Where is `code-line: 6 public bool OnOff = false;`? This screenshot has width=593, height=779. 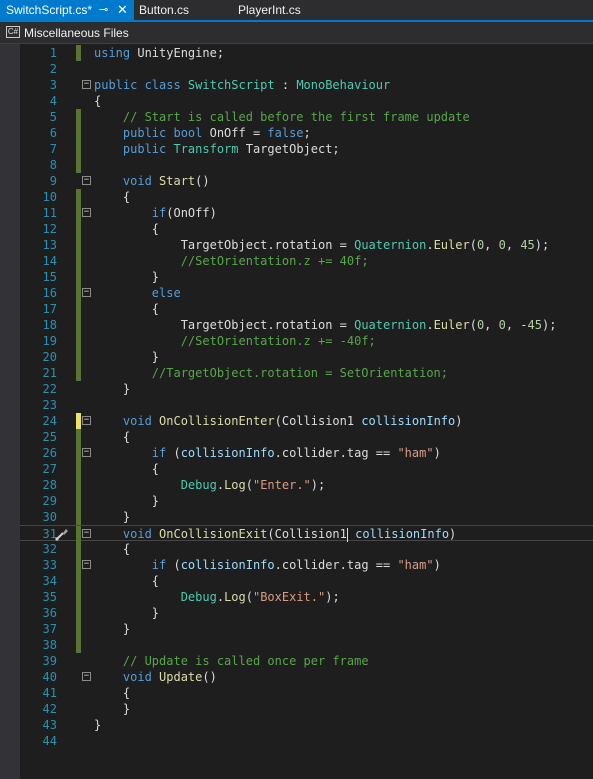
code-line: 6 public bool OnOff = false; is located at coordinates (306, 133).